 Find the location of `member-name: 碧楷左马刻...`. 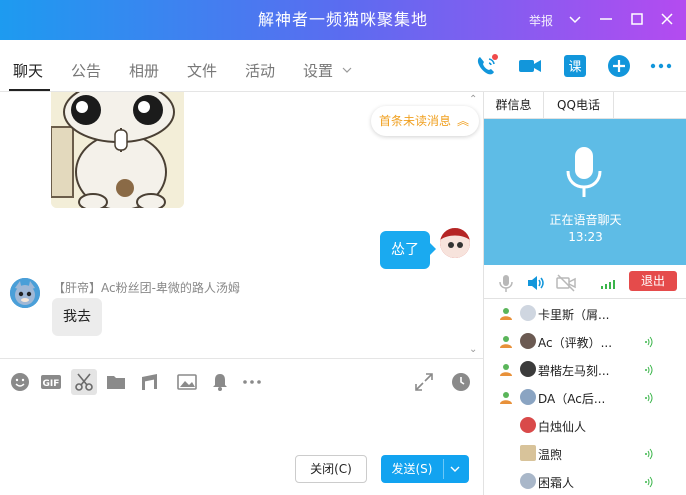

member-name: 碧楷左马刻... is located at coordinates (574, 371).